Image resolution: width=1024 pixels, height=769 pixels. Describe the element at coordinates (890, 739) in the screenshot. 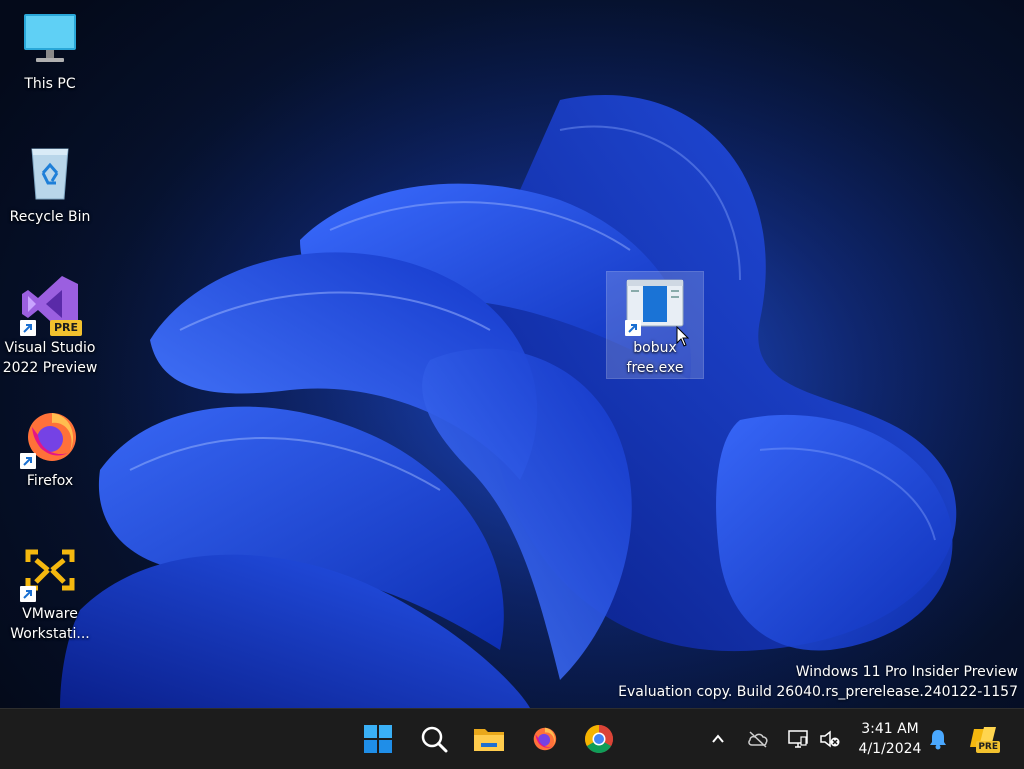

I see `clock: 3:41 AM 4/1/2024` at that location.